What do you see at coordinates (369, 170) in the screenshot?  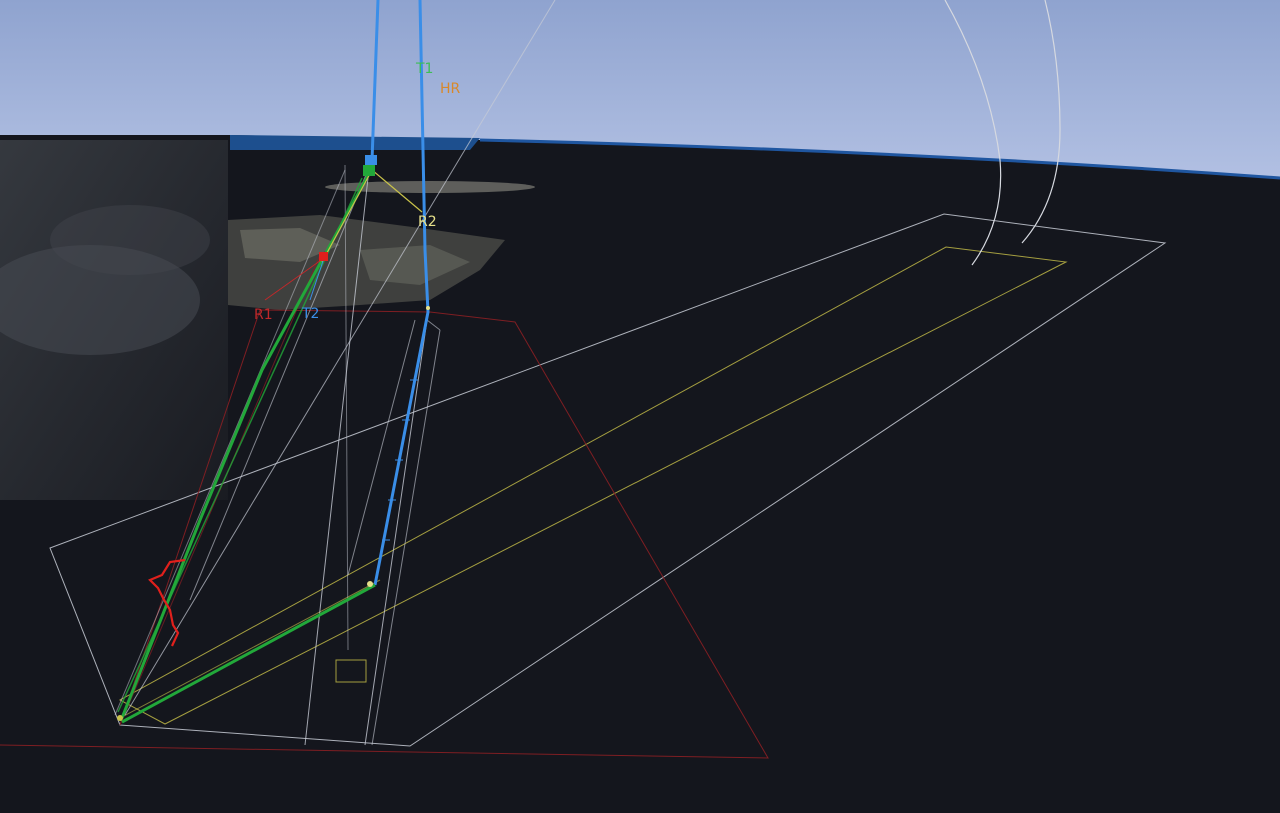 I see `waypoint-marker-green` at bounding box center [369, 170].